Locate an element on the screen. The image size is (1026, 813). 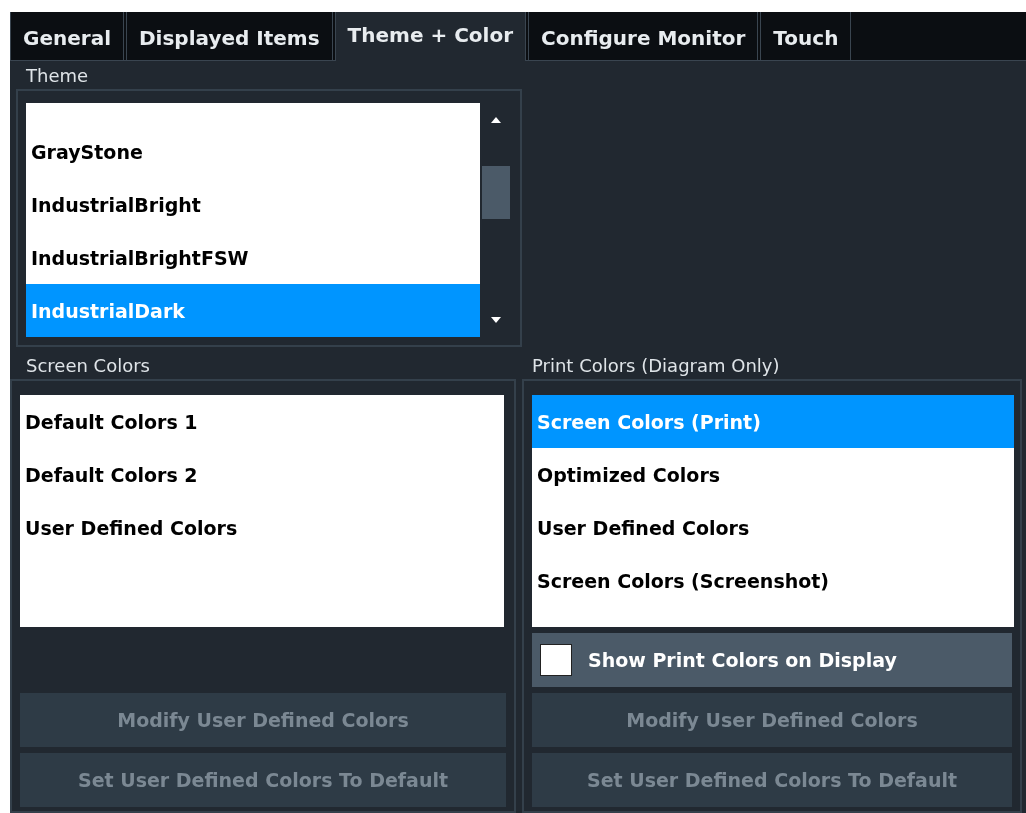
tab: Touch is located at coordinates (806, 36).